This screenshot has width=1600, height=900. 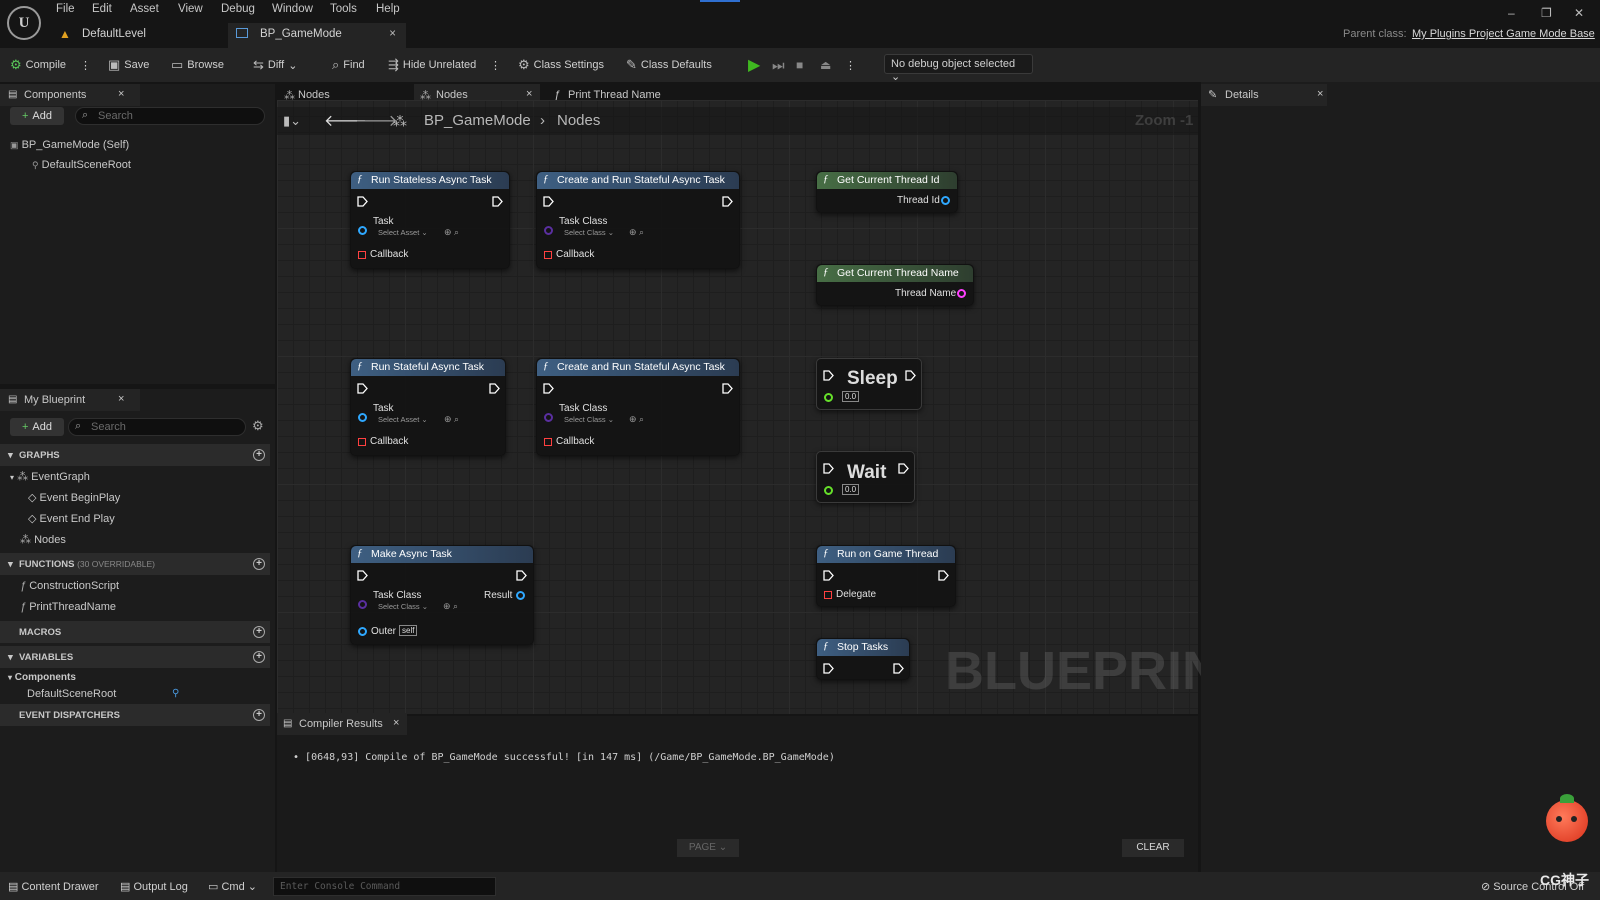 What do you see at coordinates (520, 595) in the screenshot?
I see `result-pin` at bounding box center [520, 595].